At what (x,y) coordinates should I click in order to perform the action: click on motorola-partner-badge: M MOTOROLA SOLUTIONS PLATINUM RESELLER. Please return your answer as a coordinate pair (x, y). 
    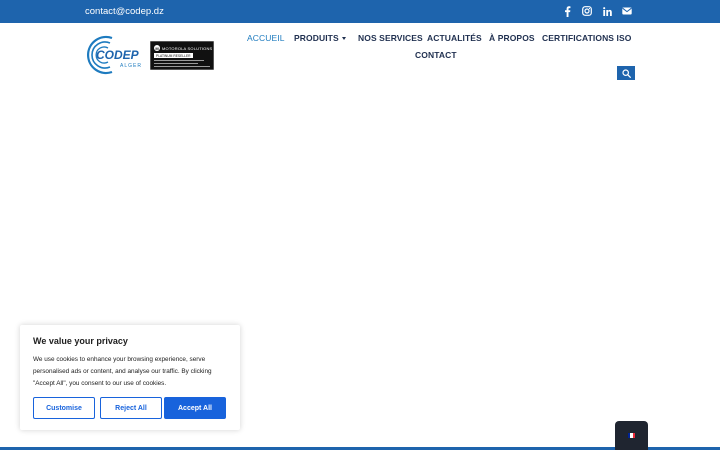
    Looking at the image, I should click on (182, 55).